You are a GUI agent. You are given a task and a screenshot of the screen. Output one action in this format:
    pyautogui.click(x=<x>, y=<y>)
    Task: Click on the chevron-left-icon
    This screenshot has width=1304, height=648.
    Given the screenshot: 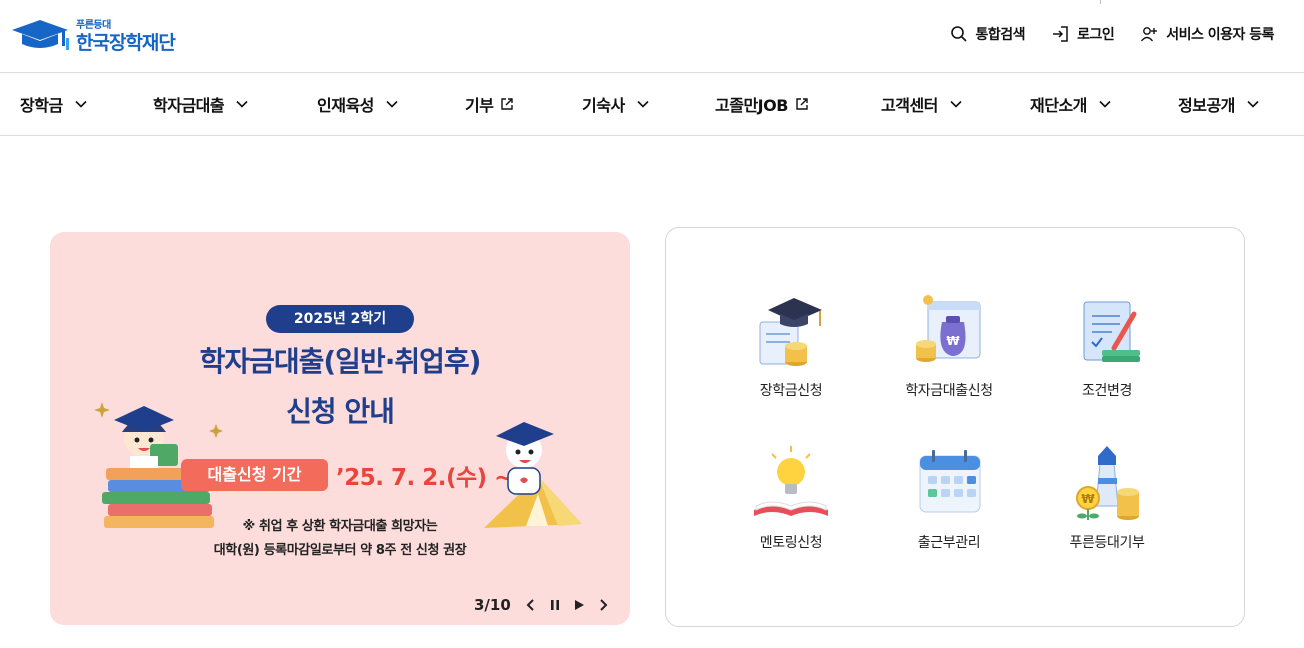 What is the action you would take?
    pyautogui.click(x=530, y=605)
    